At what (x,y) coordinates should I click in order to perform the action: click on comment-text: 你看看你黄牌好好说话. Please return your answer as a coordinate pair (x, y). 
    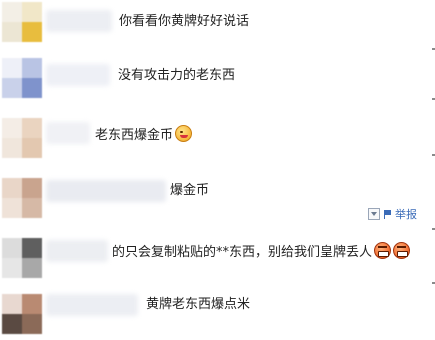
    Looking at the image, I should click on (184, 21).